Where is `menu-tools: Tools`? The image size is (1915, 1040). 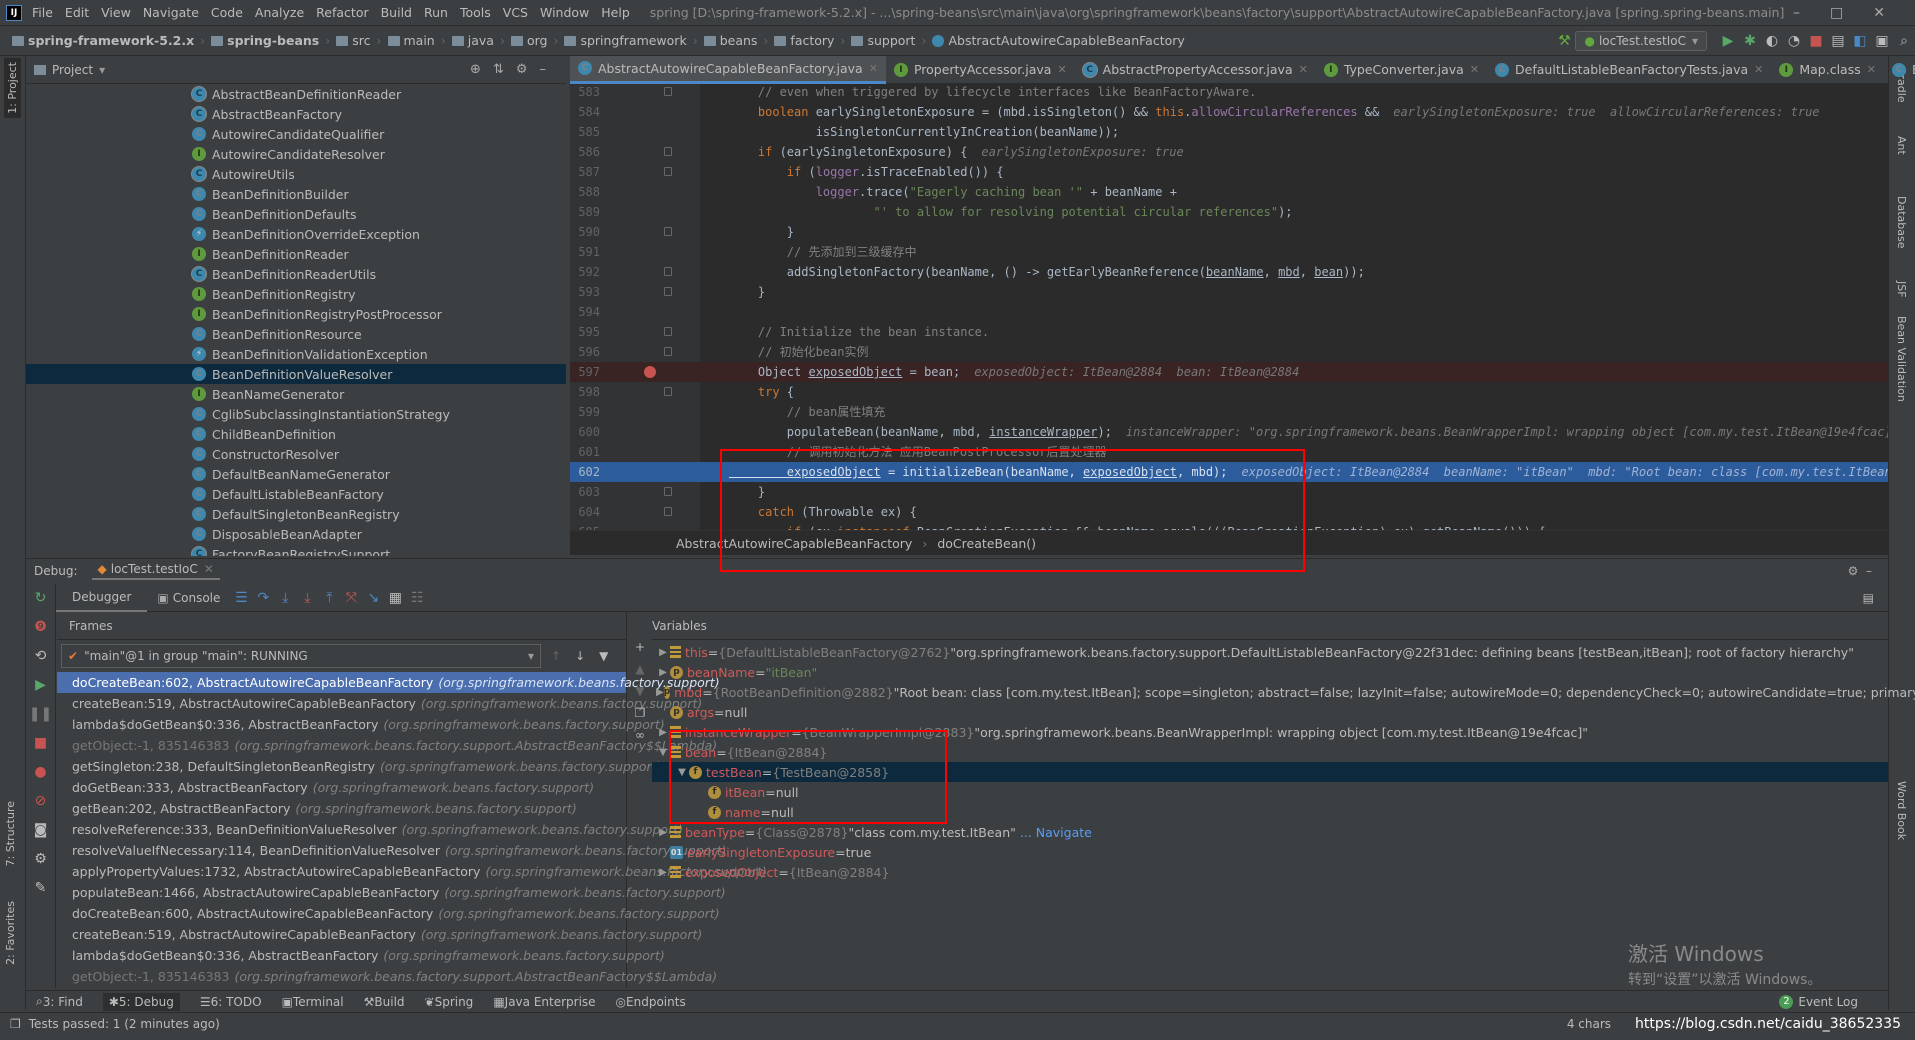 menu-tools: Tools is located at coordinates (475, 12).